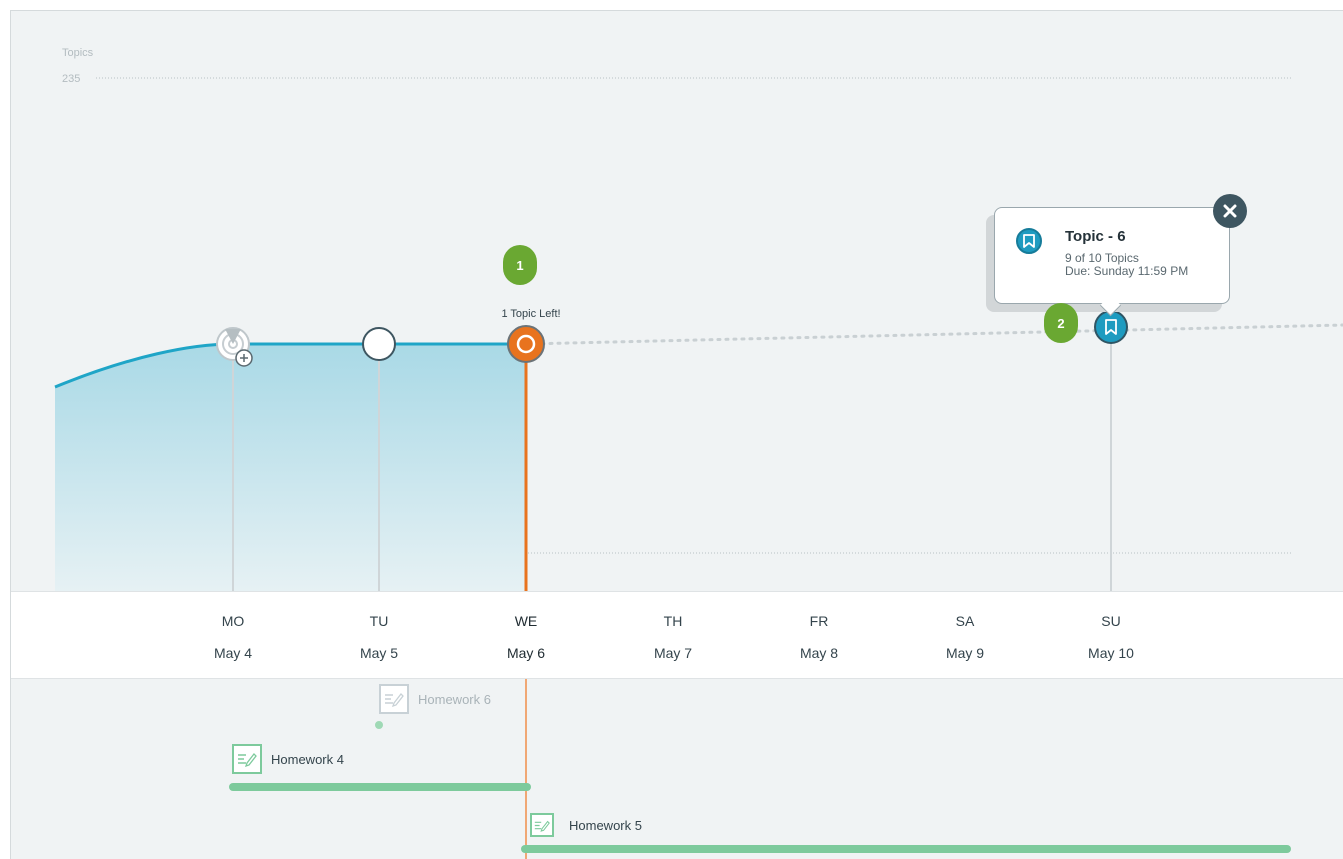 Image resolution: width=1343 pixels, height=859 pixels. Describe the element at coordinates (526, 653) in the screenshot. I see `day-date: May 6` at that location.